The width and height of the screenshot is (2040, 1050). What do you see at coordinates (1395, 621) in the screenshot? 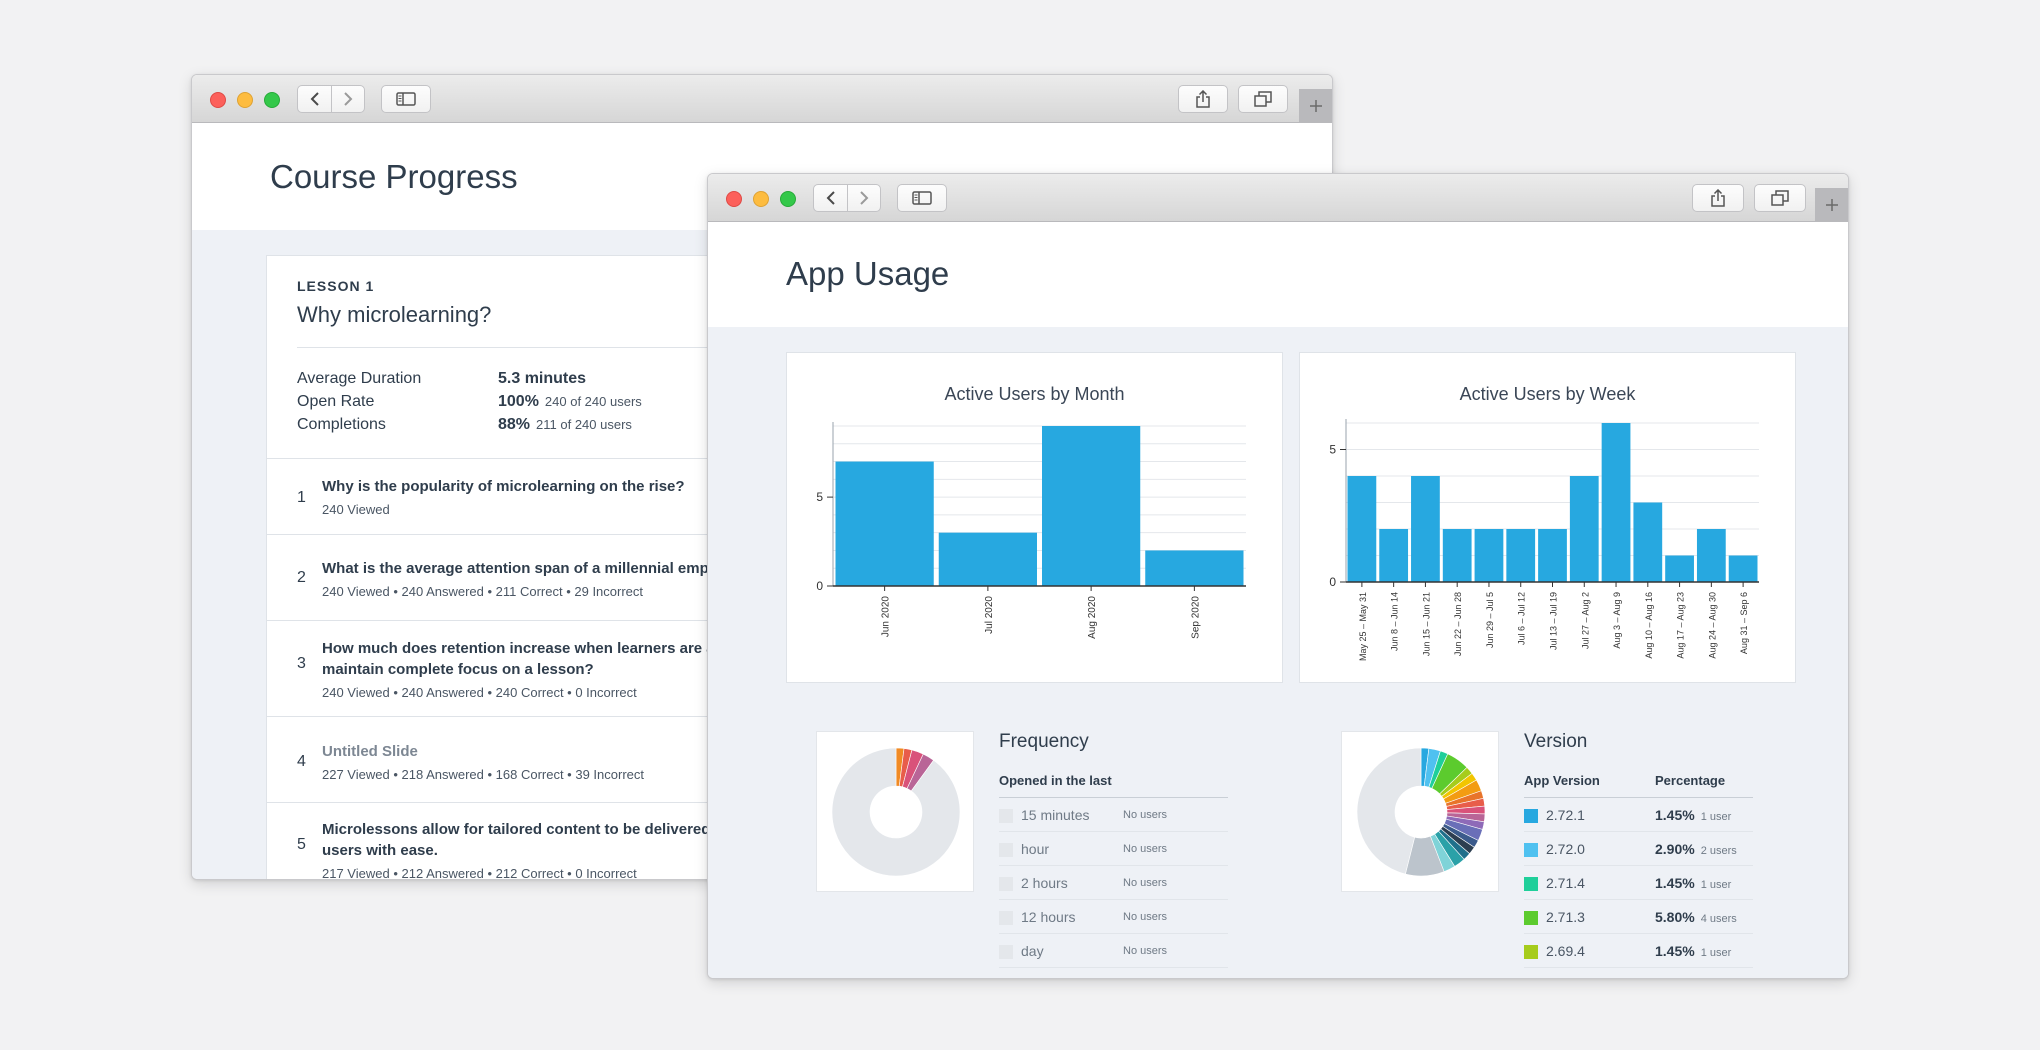
I see `x-tick-label: Jun 8 – Jun 14` at bounding box center [1395, 621].